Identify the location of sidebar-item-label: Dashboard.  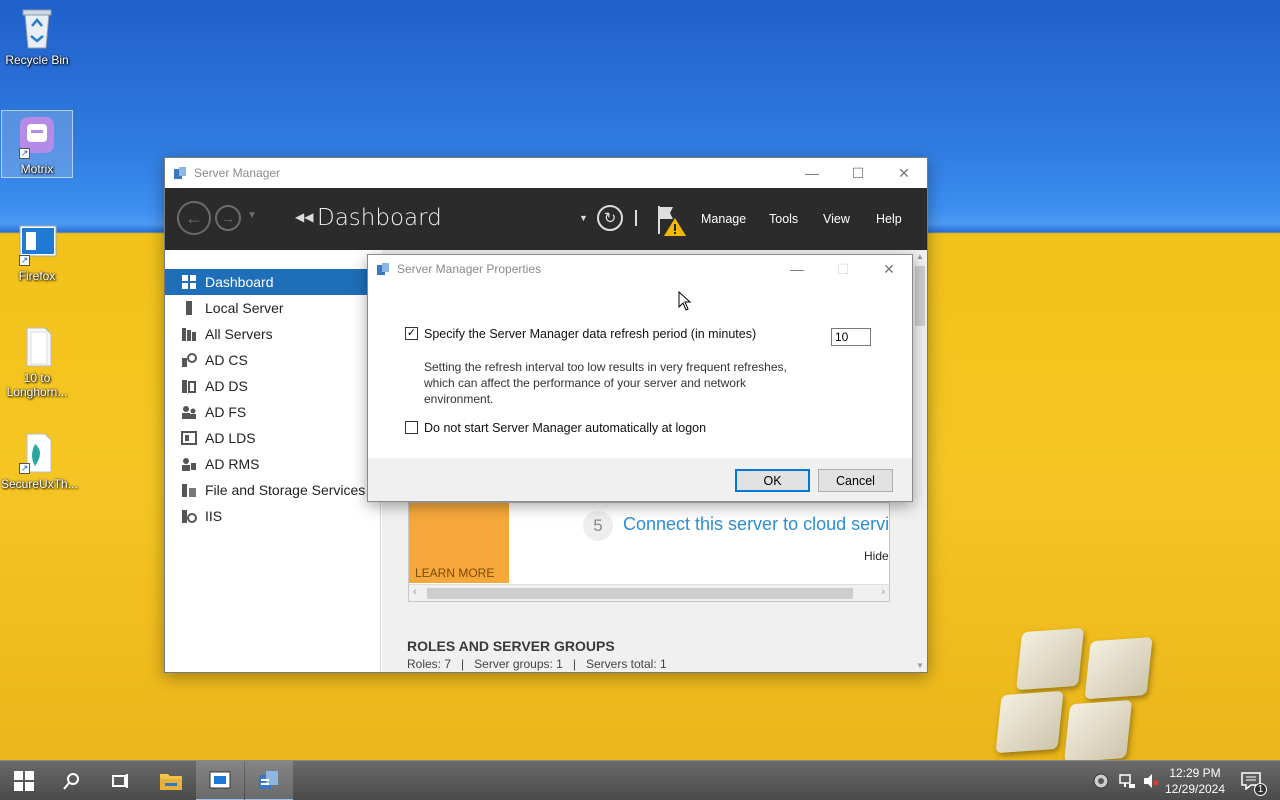
(239, 282).